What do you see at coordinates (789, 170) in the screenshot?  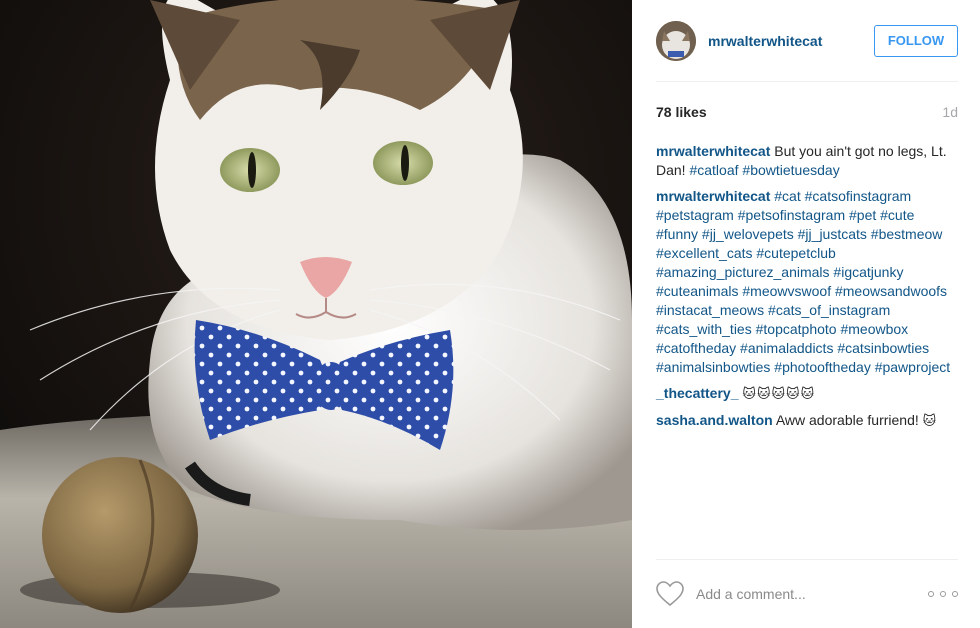 I see `hashtag-link: #bowtietuesday` at bounding box center [789, 170].